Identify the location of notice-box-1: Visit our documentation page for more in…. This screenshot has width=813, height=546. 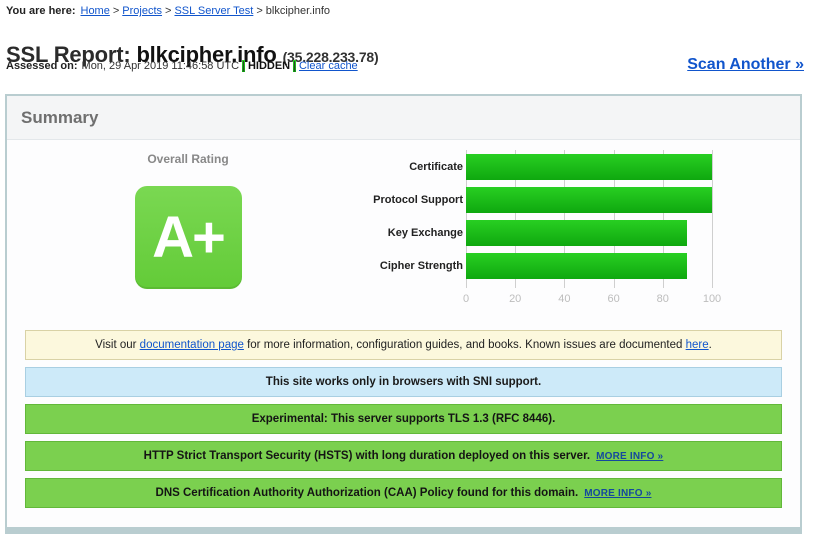
(403, 345).